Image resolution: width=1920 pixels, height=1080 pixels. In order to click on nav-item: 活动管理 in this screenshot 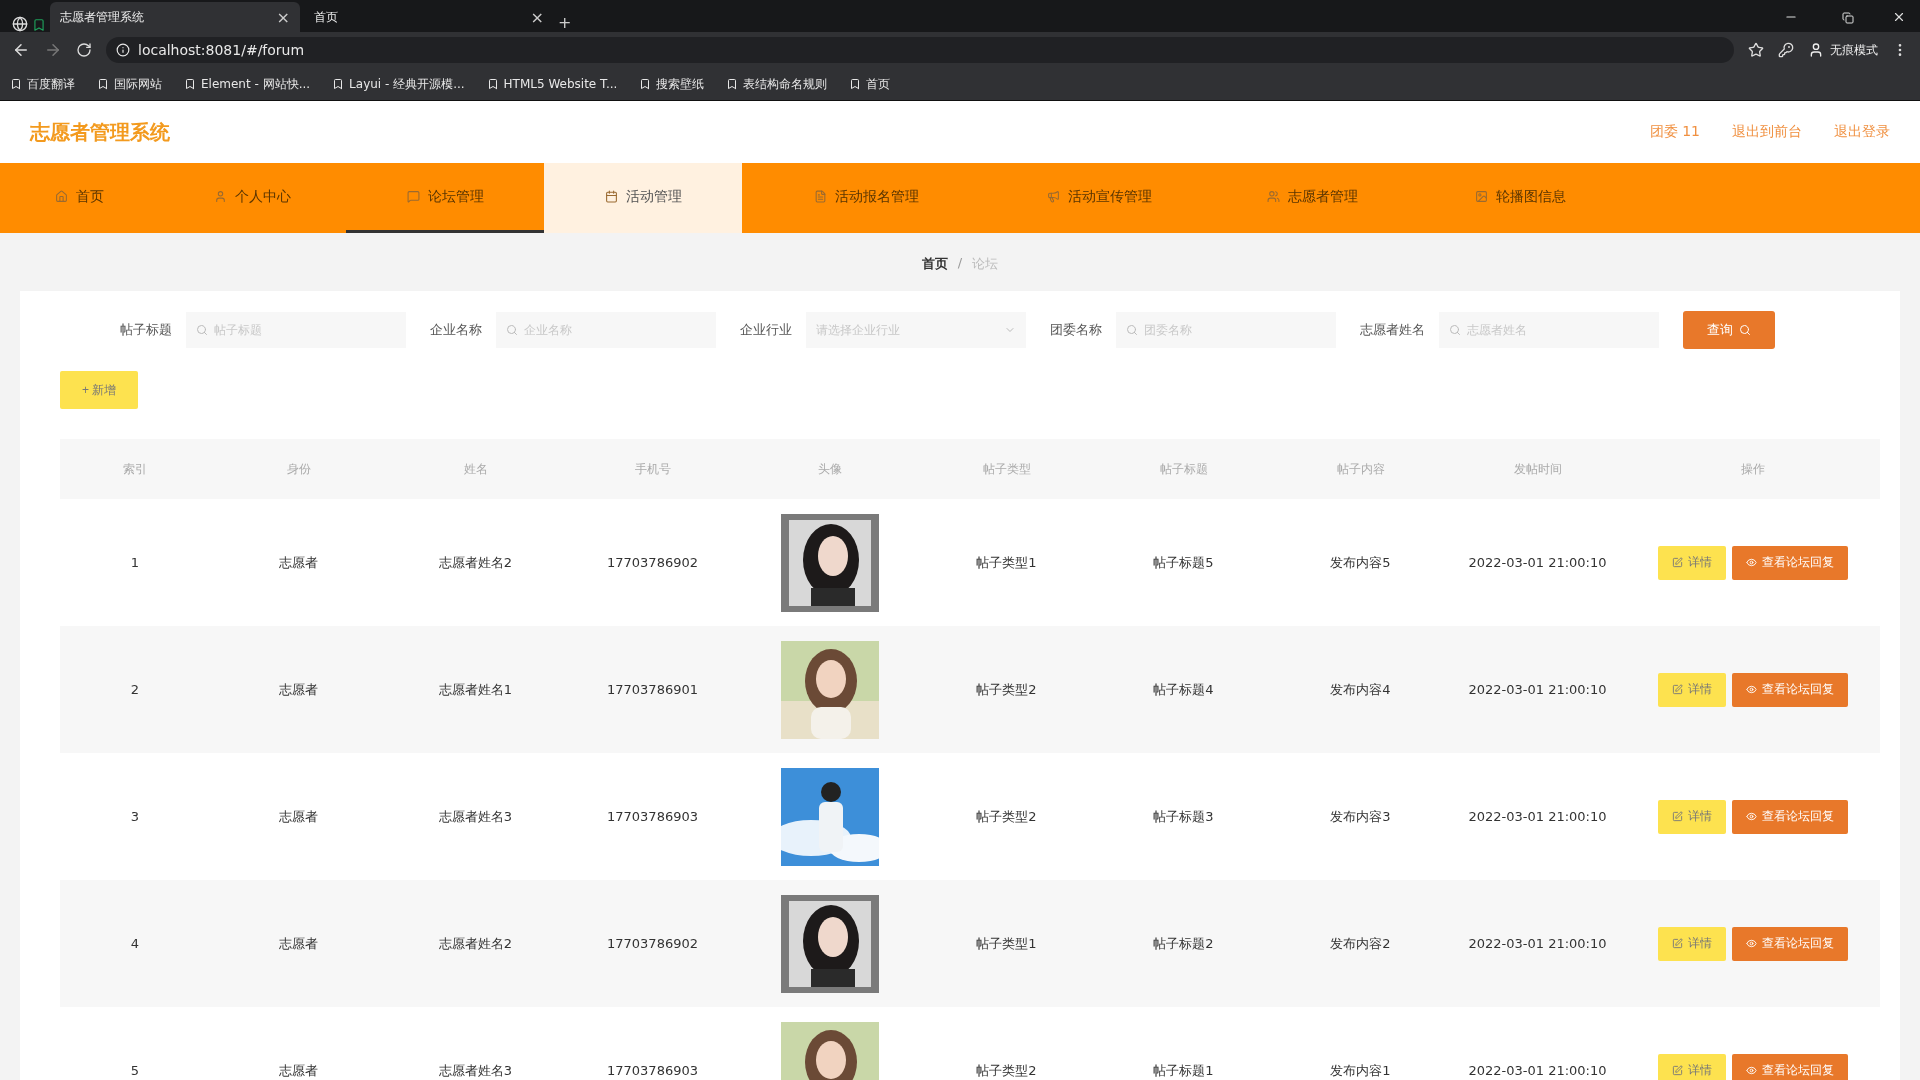, I will do `click(643, 198)`.